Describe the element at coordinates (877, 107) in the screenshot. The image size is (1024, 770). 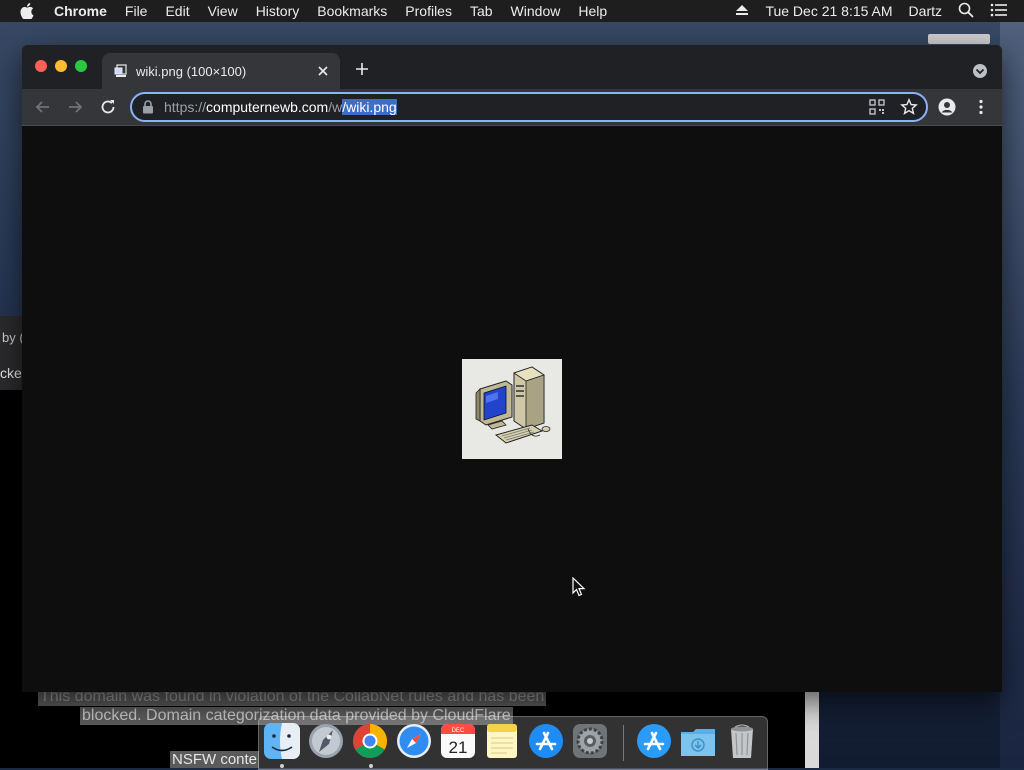
I see `qr-code-icon` at that location.